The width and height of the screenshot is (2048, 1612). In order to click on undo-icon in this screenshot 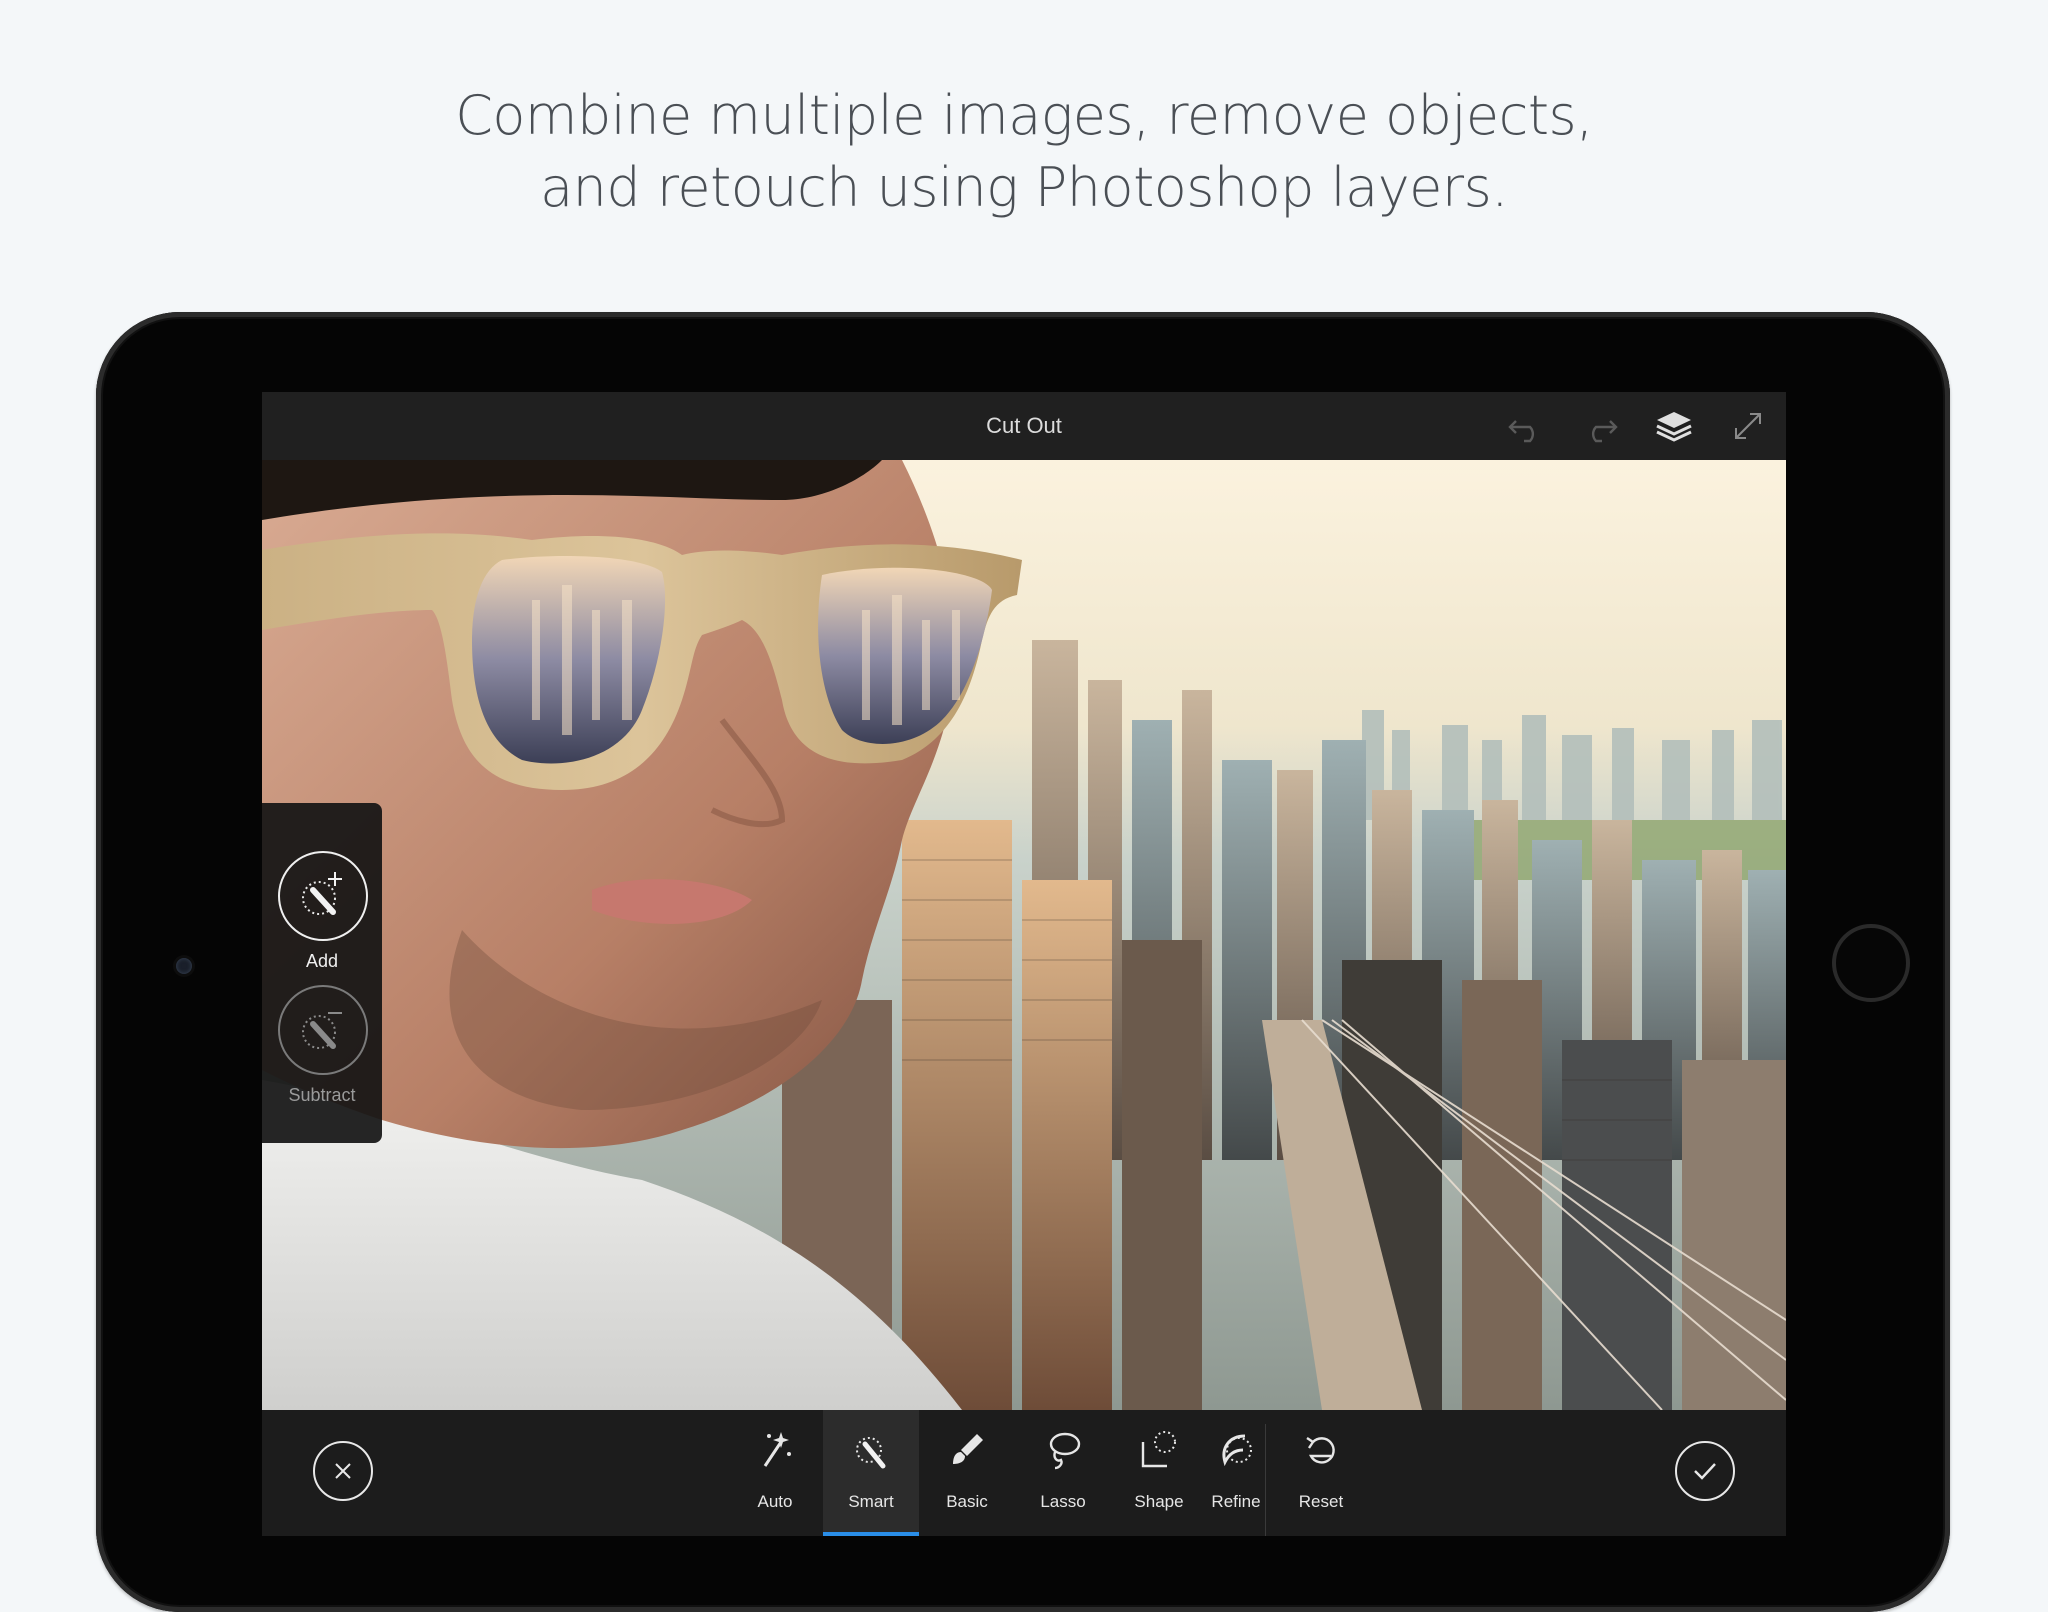, I will do `click(1526, 426)`.